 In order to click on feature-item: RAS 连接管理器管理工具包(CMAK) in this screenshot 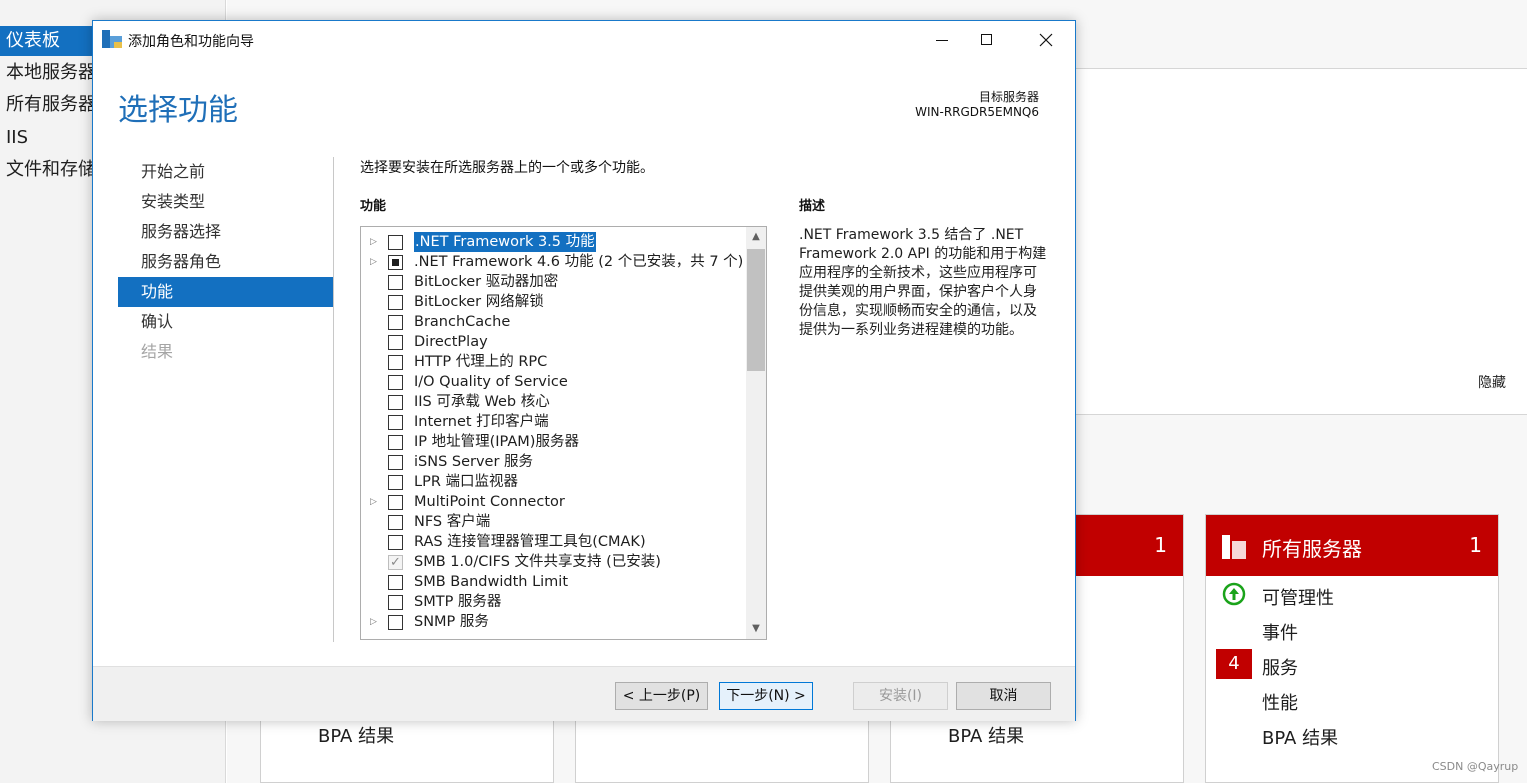, I will do `click(553, 542)`.